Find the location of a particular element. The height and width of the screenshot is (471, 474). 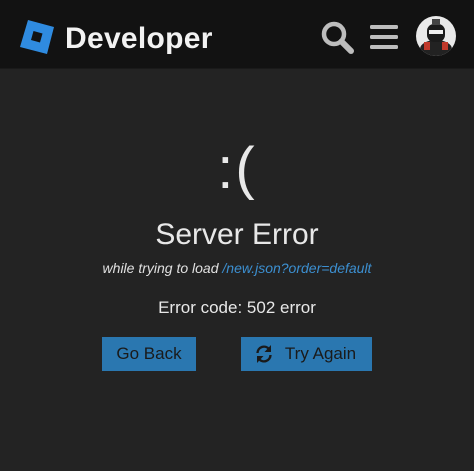

top-nav-bar: Developer is located at coordinates (237, 34).